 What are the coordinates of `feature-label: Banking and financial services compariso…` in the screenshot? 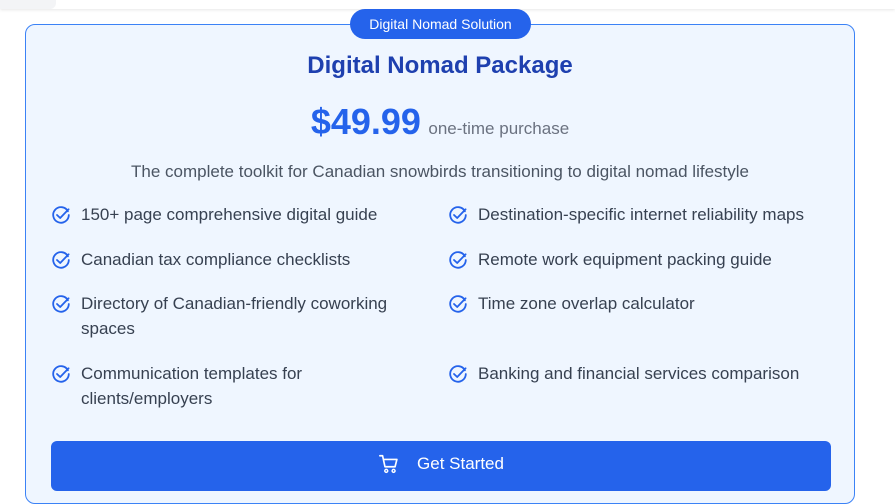 It's located at (639, 373).